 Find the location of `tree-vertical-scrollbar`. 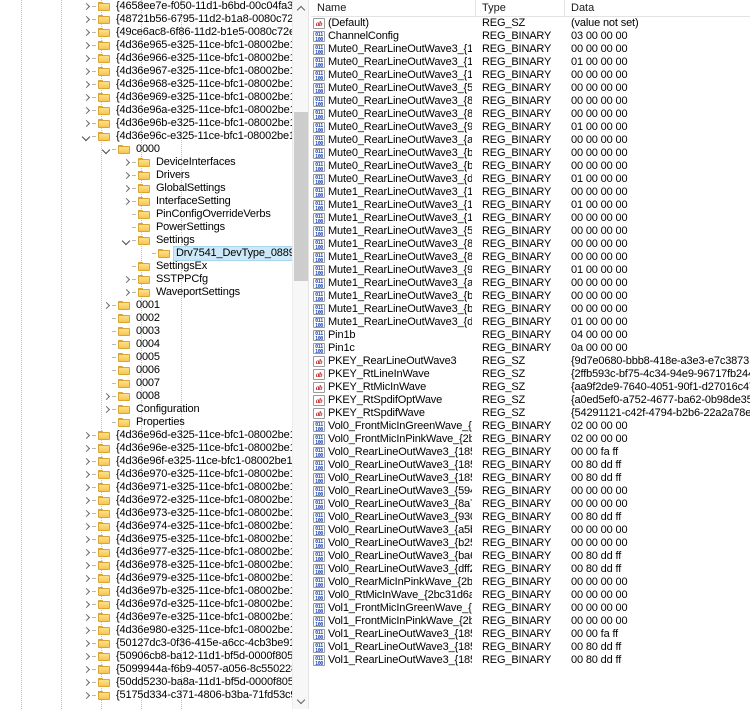

tree-vertical-scrollbar is located at coordinates (300, 354).